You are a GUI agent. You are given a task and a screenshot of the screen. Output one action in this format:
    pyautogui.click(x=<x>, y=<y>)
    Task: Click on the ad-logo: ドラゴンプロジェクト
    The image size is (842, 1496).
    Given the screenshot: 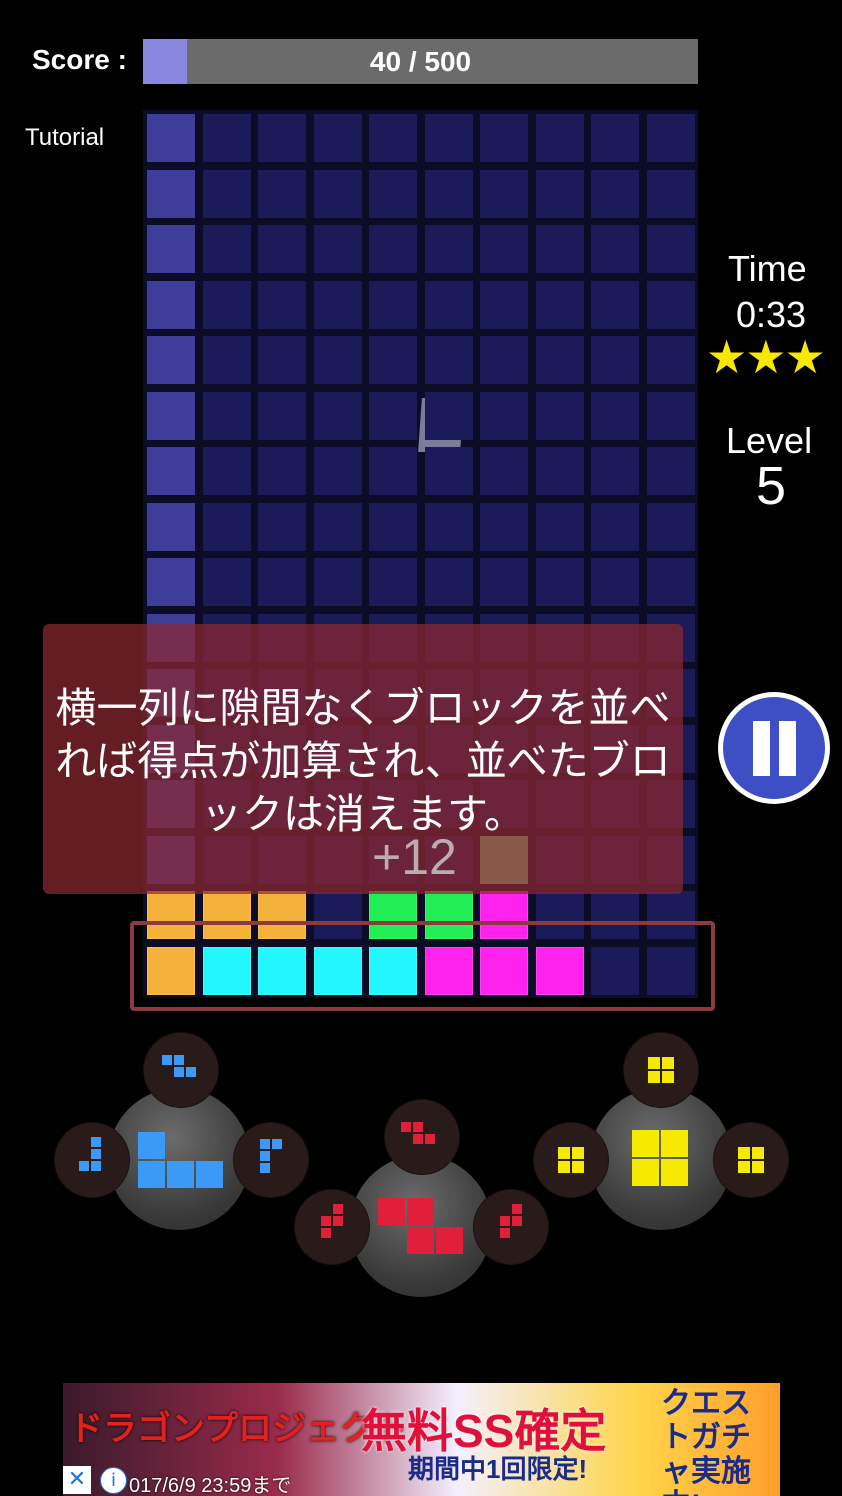 What is the action you would take?
    pyautogui.click(x=238, y=1429)
    